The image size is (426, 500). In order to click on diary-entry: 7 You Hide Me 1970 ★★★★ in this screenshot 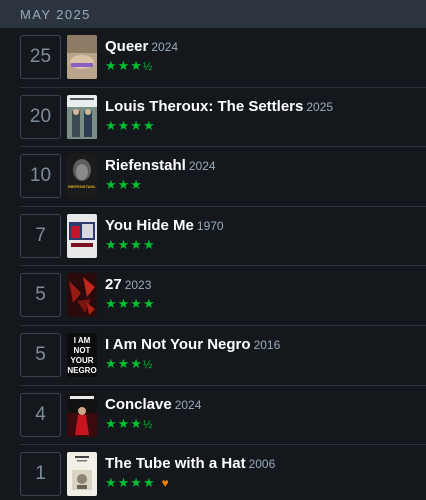, I will do `click(213, 237)`.